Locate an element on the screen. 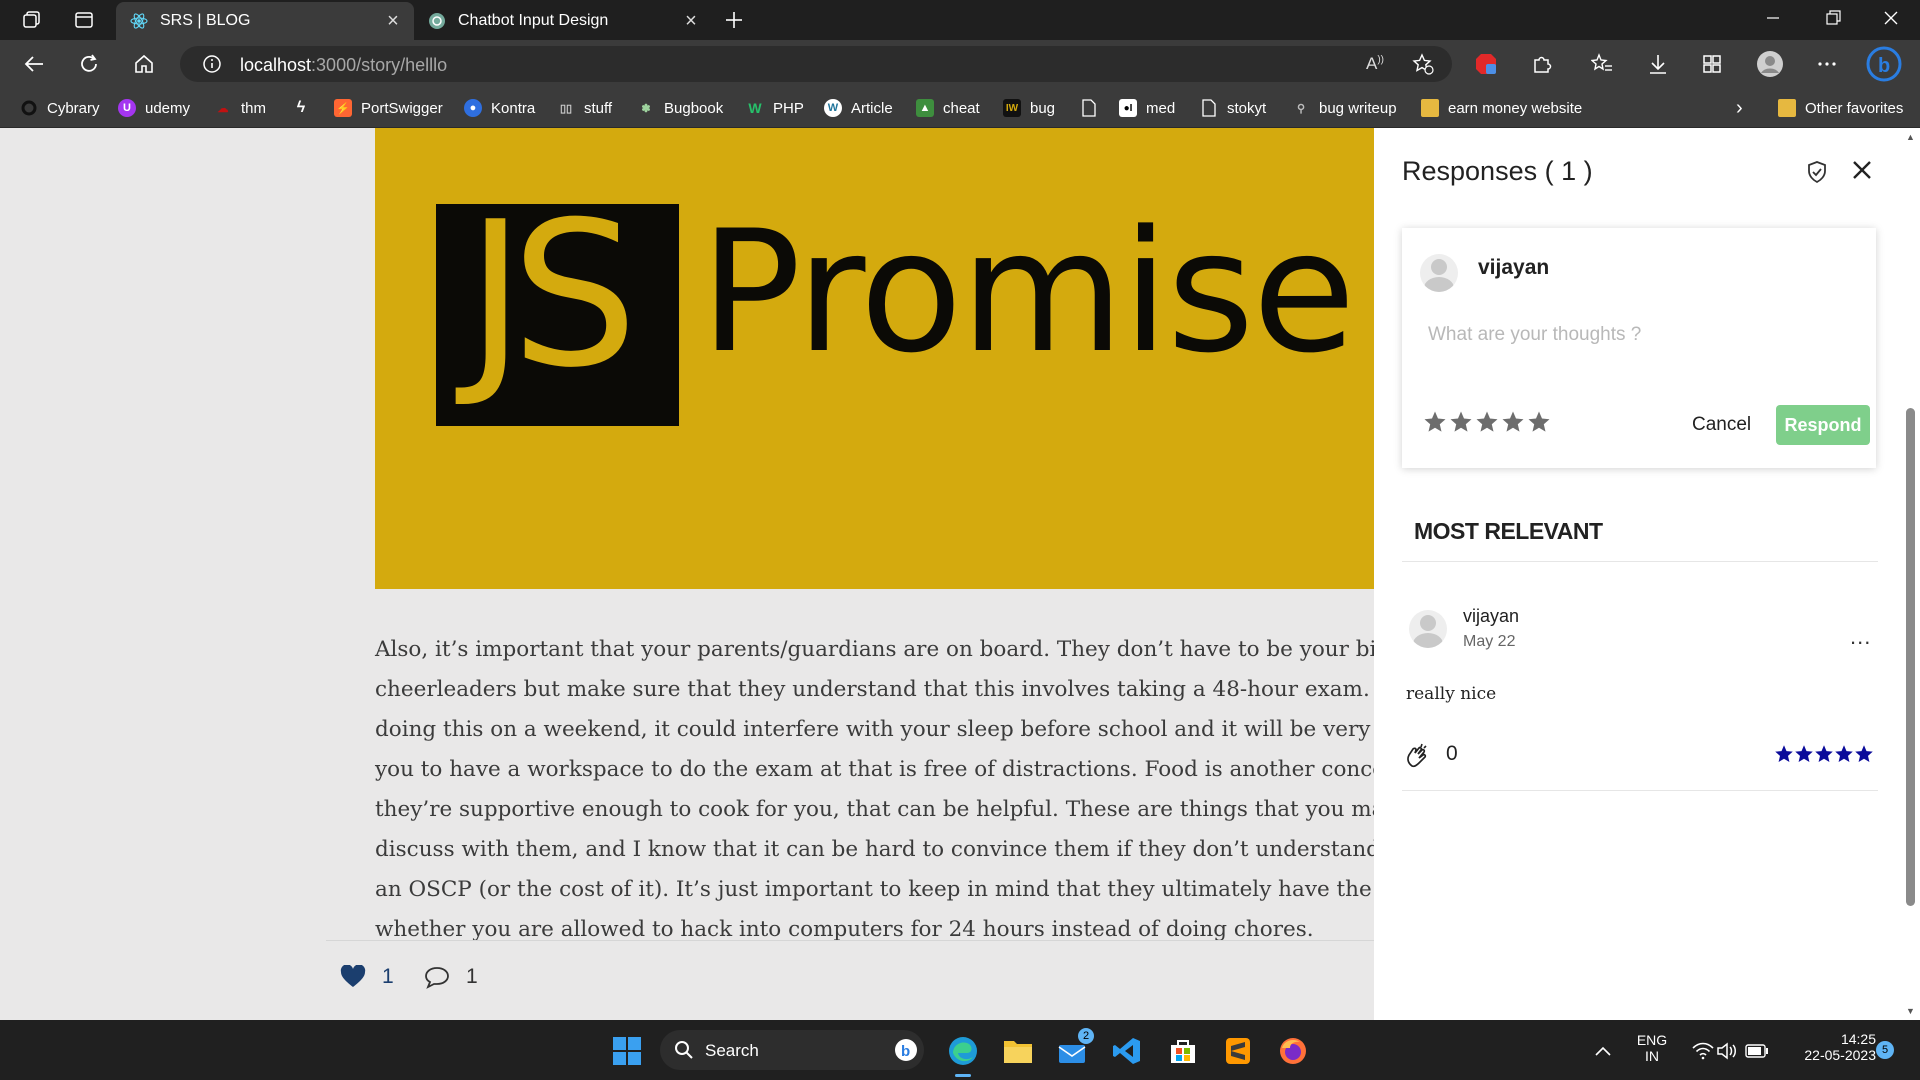 The height and width of the screenshot is (1080, 1920). bookmark-page is located at coordinates (1093, 108).